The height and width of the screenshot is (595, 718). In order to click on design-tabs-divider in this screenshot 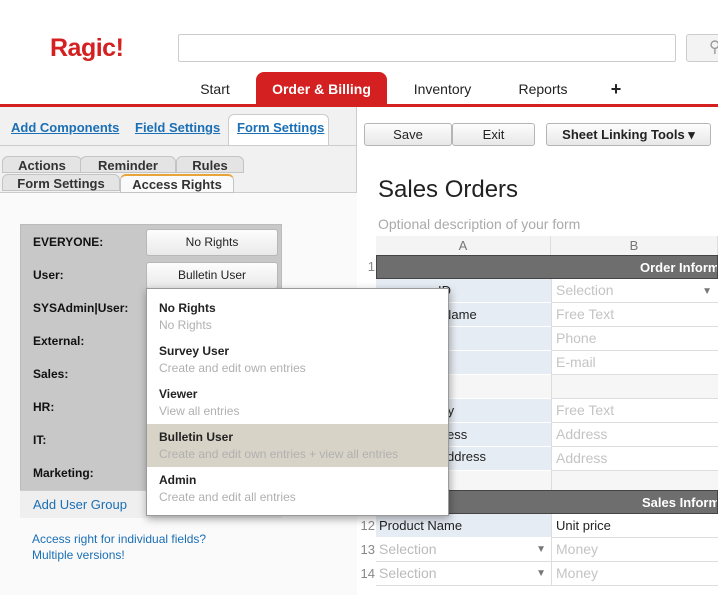, I will do `click(178, 145)`.